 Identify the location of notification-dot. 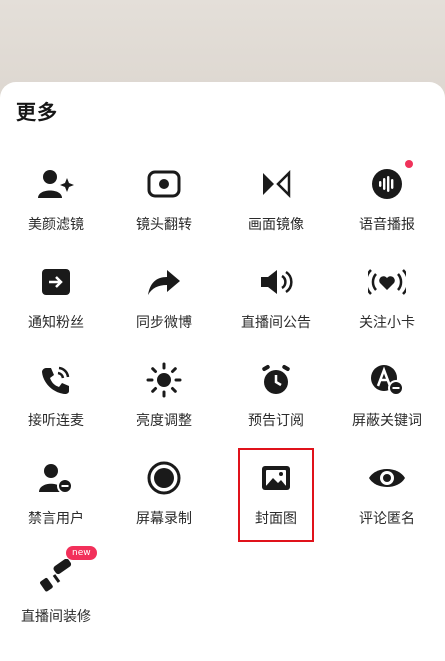
(409, 164).